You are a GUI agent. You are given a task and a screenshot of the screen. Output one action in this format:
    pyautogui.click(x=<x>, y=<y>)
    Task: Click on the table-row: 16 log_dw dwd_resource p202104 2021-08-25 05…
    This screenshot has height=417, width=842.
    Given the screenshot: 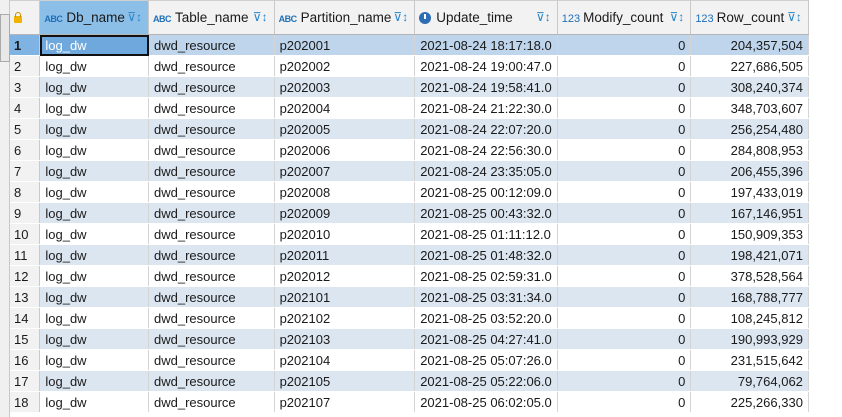 What is the action you would take?
    pyautogui.click(x=426, y=360)
    